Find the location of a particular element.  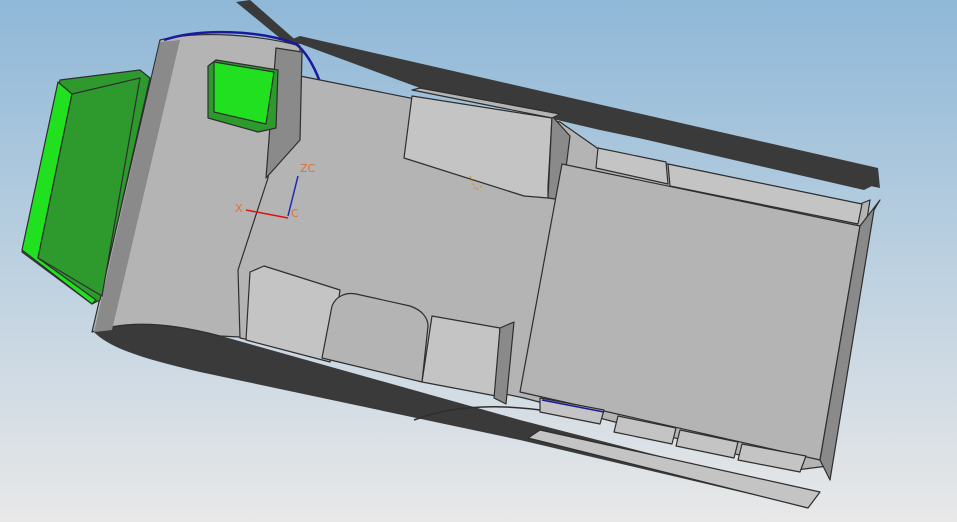

x-axis-label: X is located at coordinates (239, 208).